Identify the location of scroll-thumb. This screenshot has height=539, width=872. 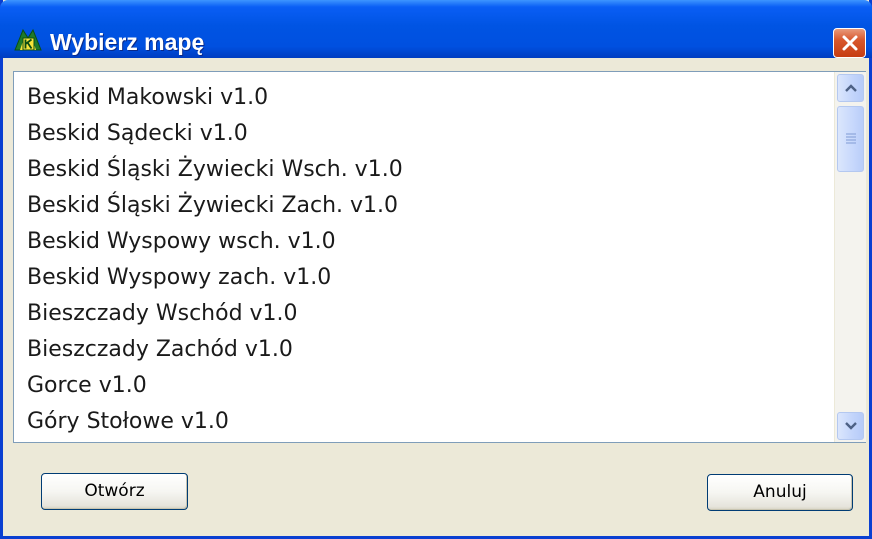
(850, 139).